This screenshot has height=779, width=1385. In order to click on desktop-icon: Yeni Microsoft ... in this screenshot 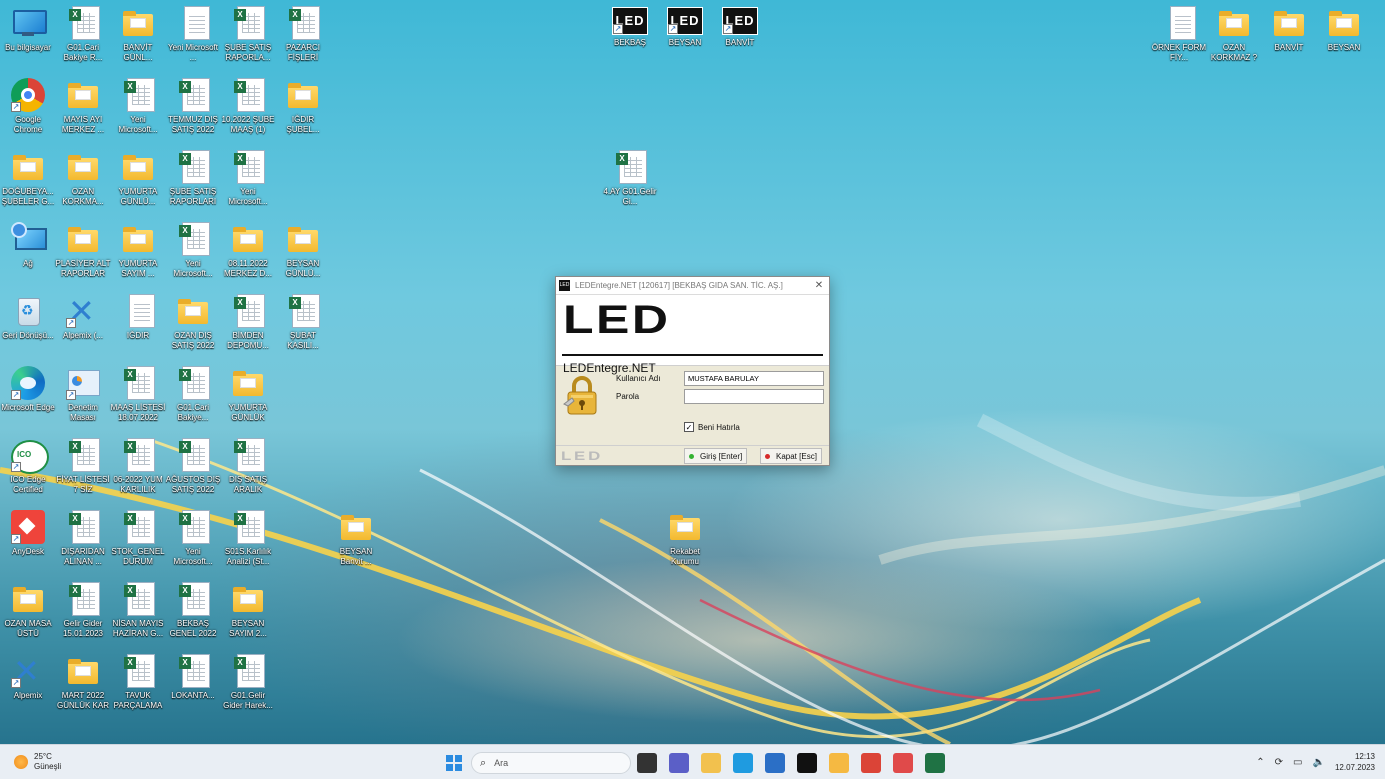, I will do `click(193, 41)`.